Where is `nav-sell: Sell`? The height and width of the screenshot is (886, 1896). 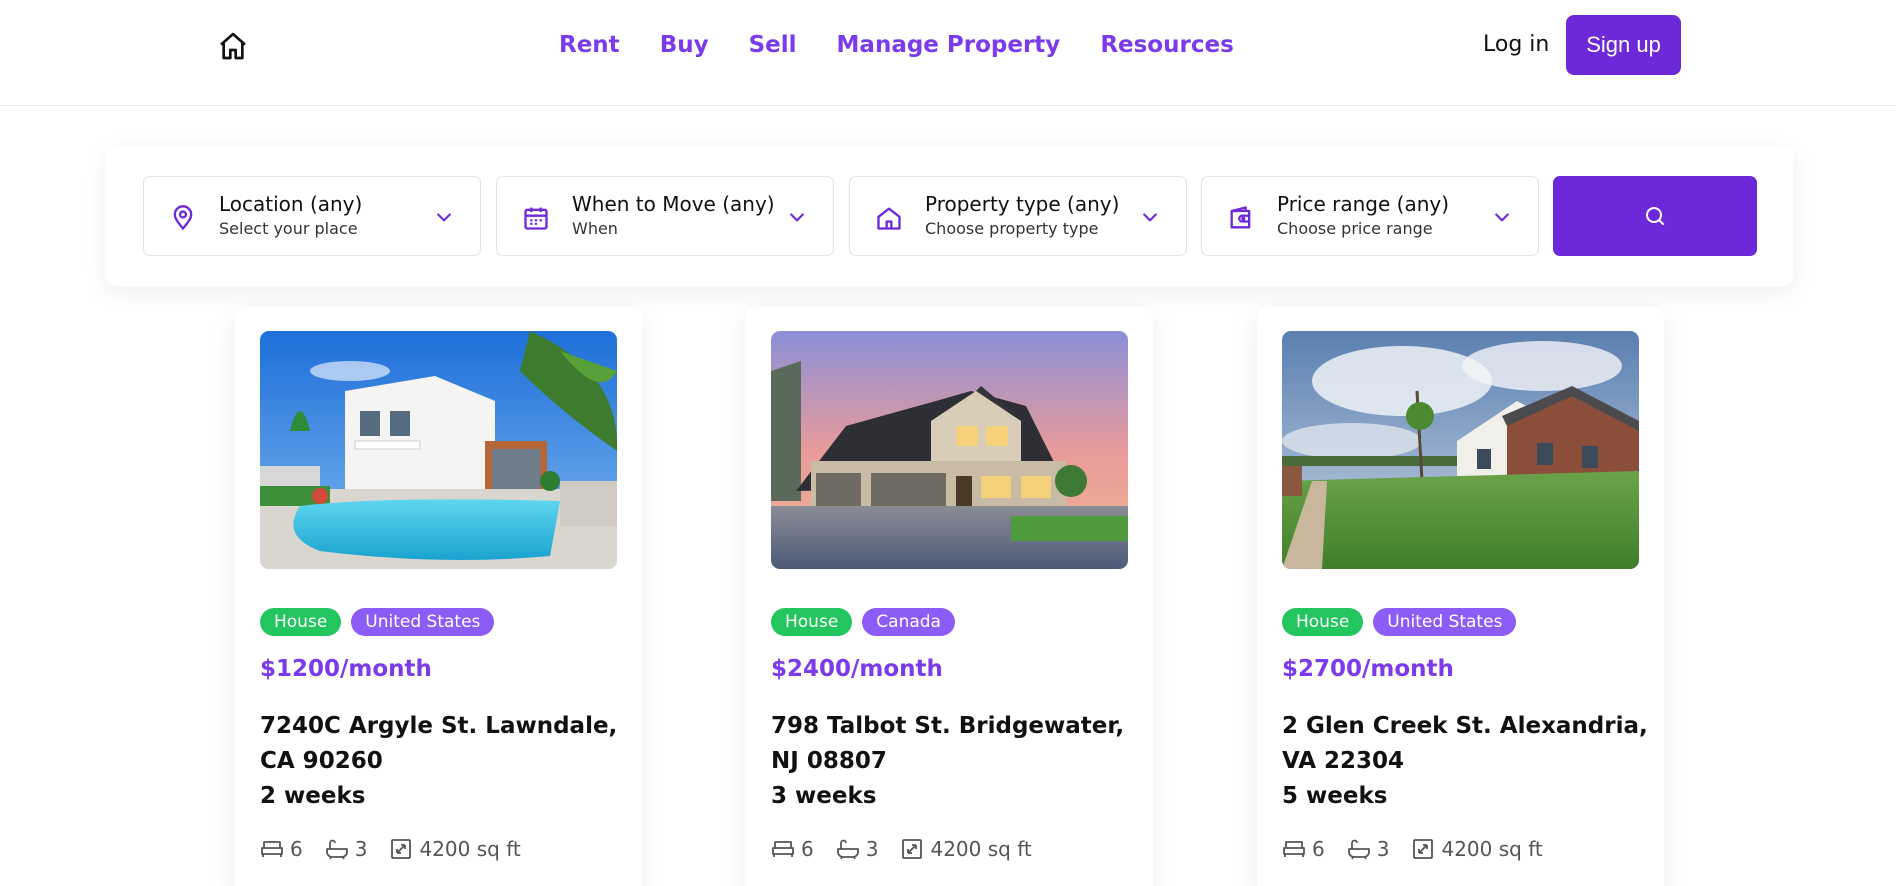
nav-sell: Sell is located at coordinates (773, 45).